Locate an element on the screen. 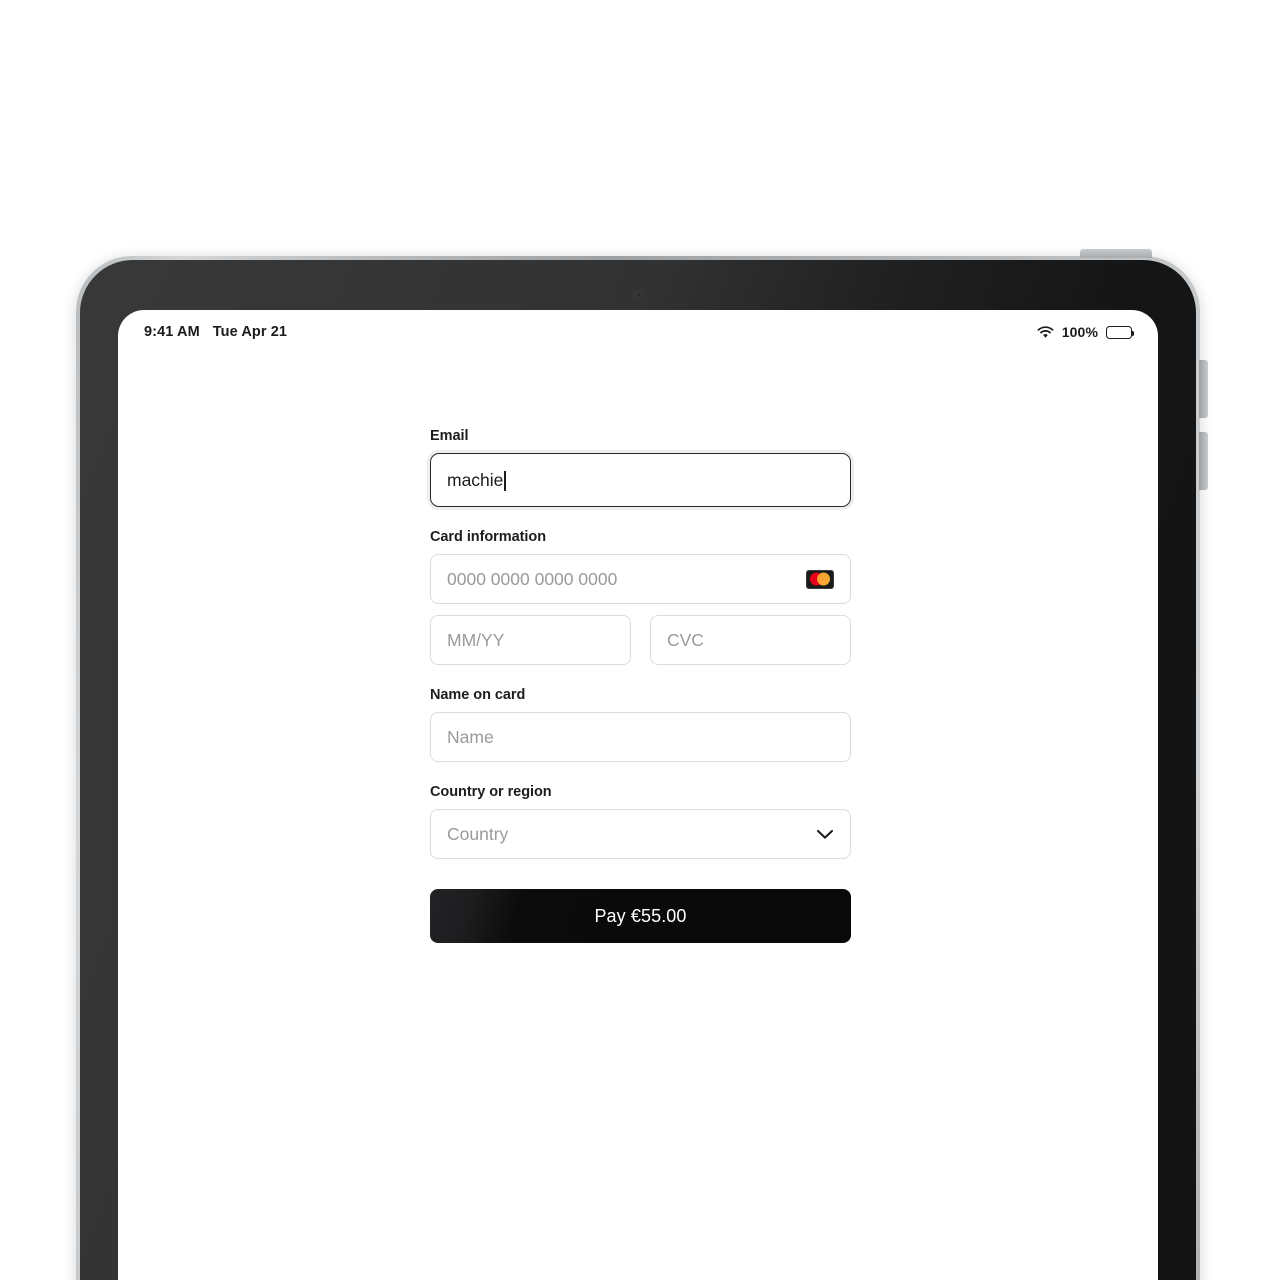 Image resolution: width=1280 pixels, height=1280 pixels. card-expiry-input: MM/YY is located at coordinates (530, 640).